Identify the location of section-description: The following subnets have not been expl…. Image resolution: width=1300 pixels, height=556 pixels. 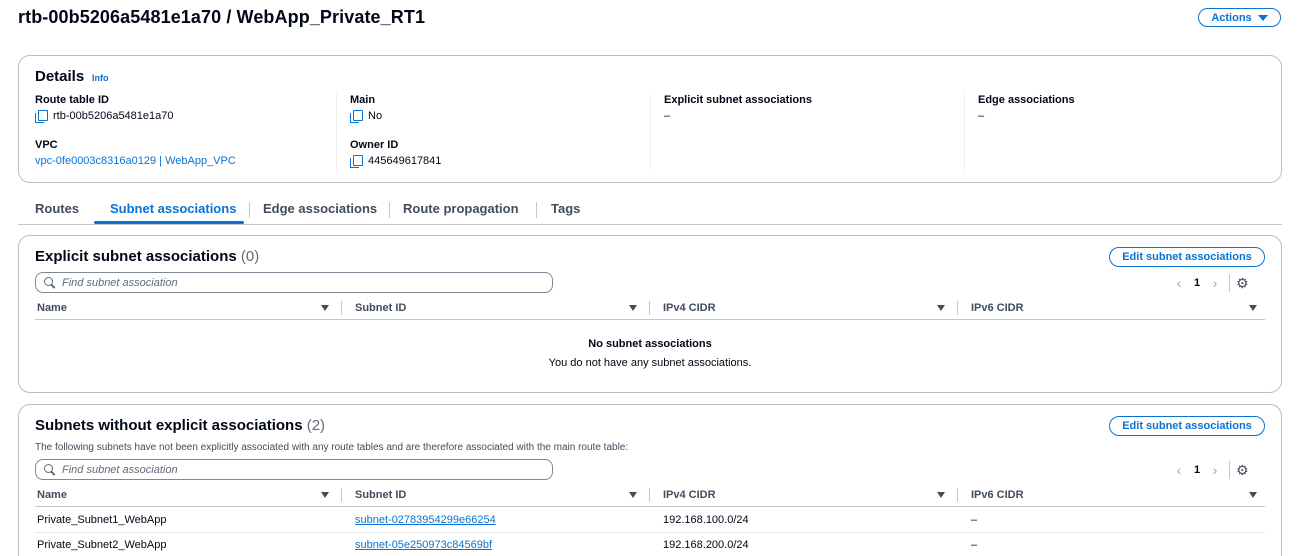
(332, 447).